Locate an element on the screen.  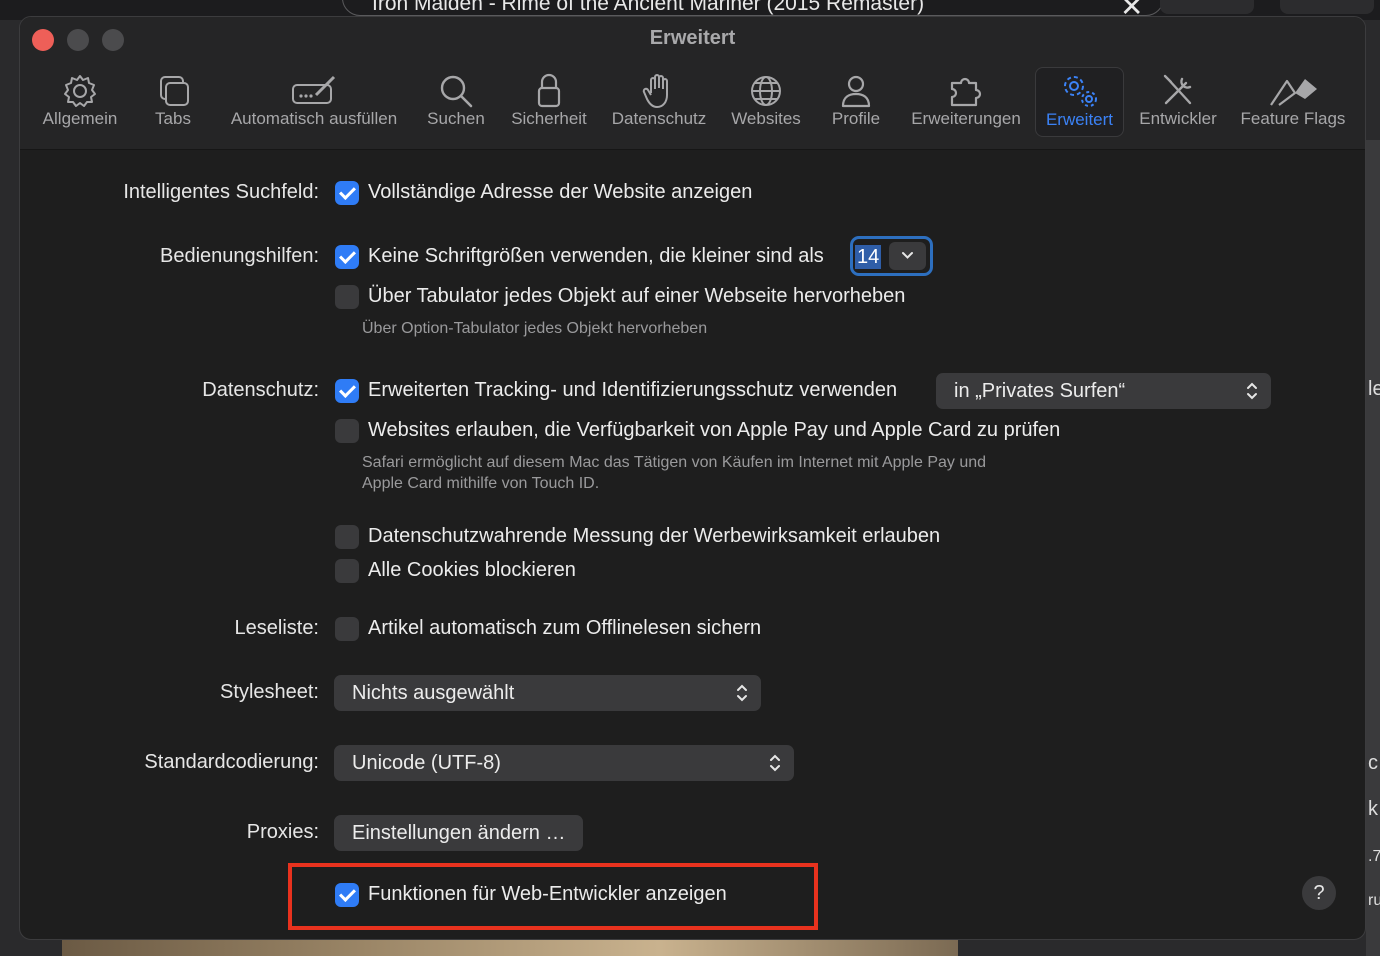
tracking-mode-popup: in „Privates Surfen“ is located at coordinates (1103, 391).